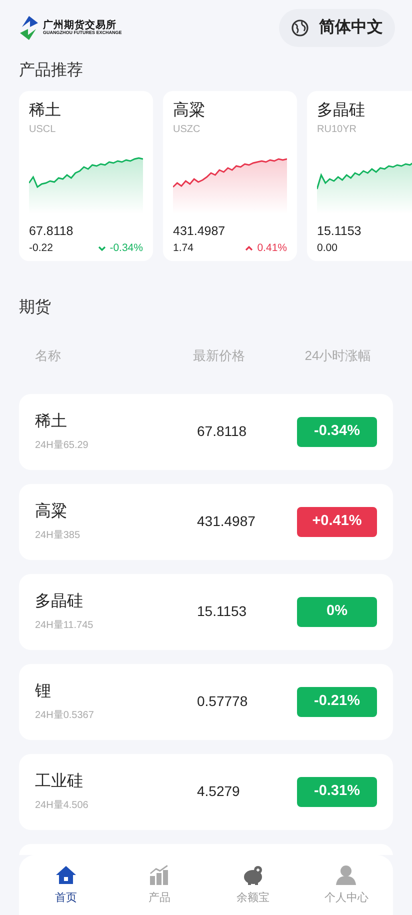  I want to click on futures-row: 多晶硅 24H量11.745 15.1153 0%, so click(206, 612).